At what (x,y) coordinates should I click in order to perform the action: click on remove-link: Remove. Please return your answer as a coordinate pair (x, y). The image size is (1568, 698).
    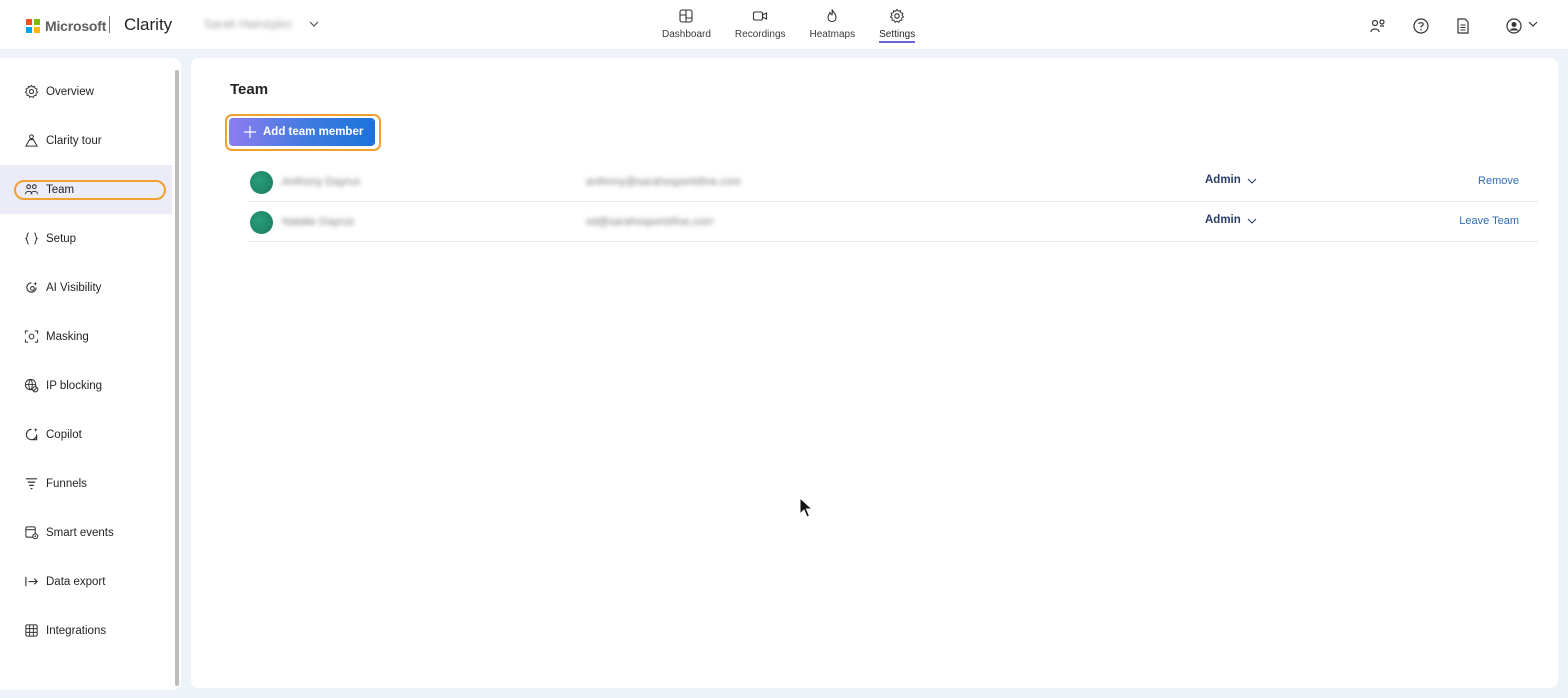
    Looking at the image, I should click on (1498, 181).